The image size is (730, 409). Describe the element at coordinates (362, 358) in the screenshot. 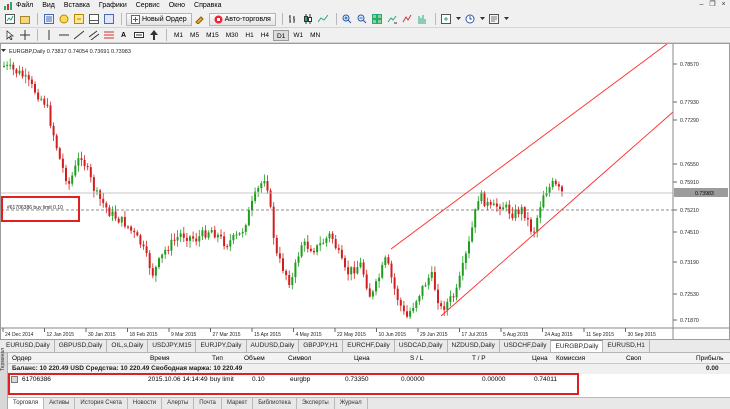

I see `col-price: Цена` at that location.